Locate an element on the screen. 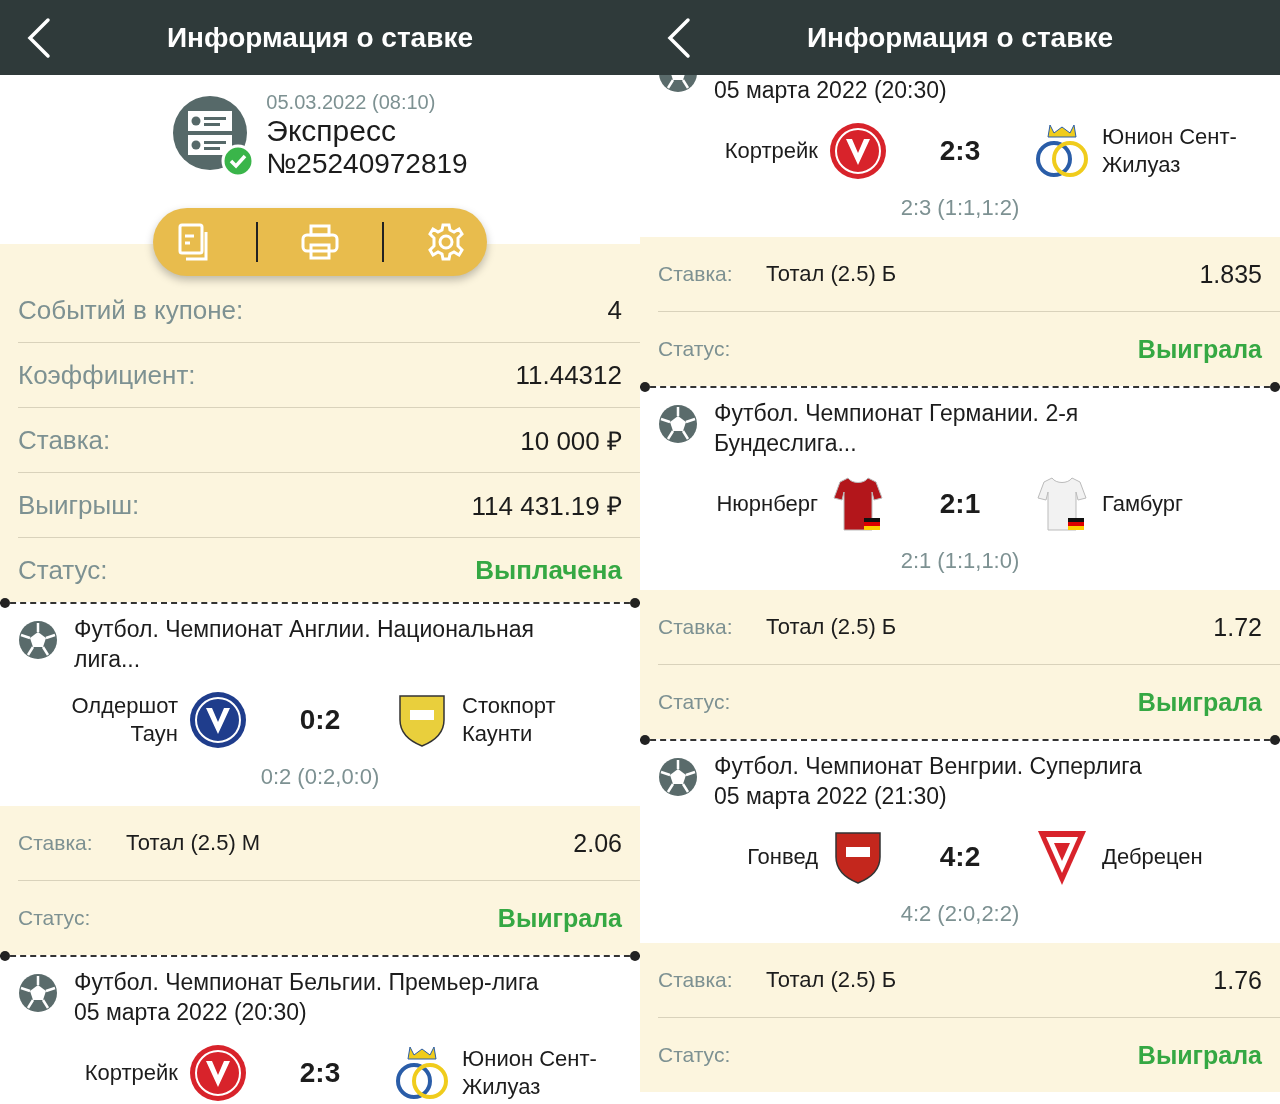 This screenshot has width=1280, height=1104. ticket-number: №25240972819 is located at coordinates (367, 164).